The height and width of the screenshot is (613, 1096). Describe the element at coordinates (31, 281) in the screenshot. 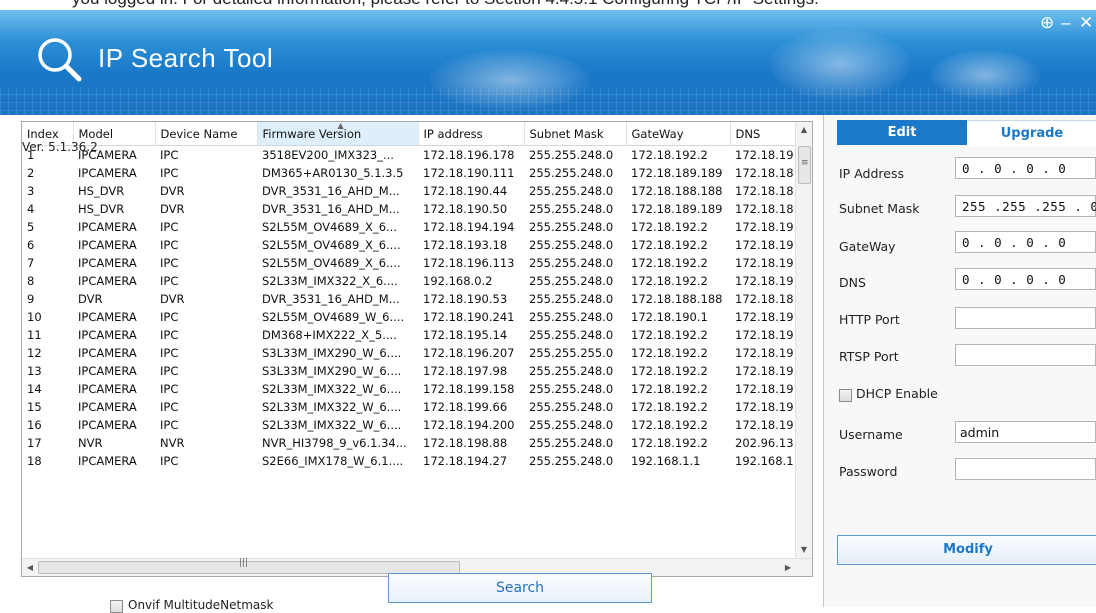

I see `table-cell: 8` at that location.